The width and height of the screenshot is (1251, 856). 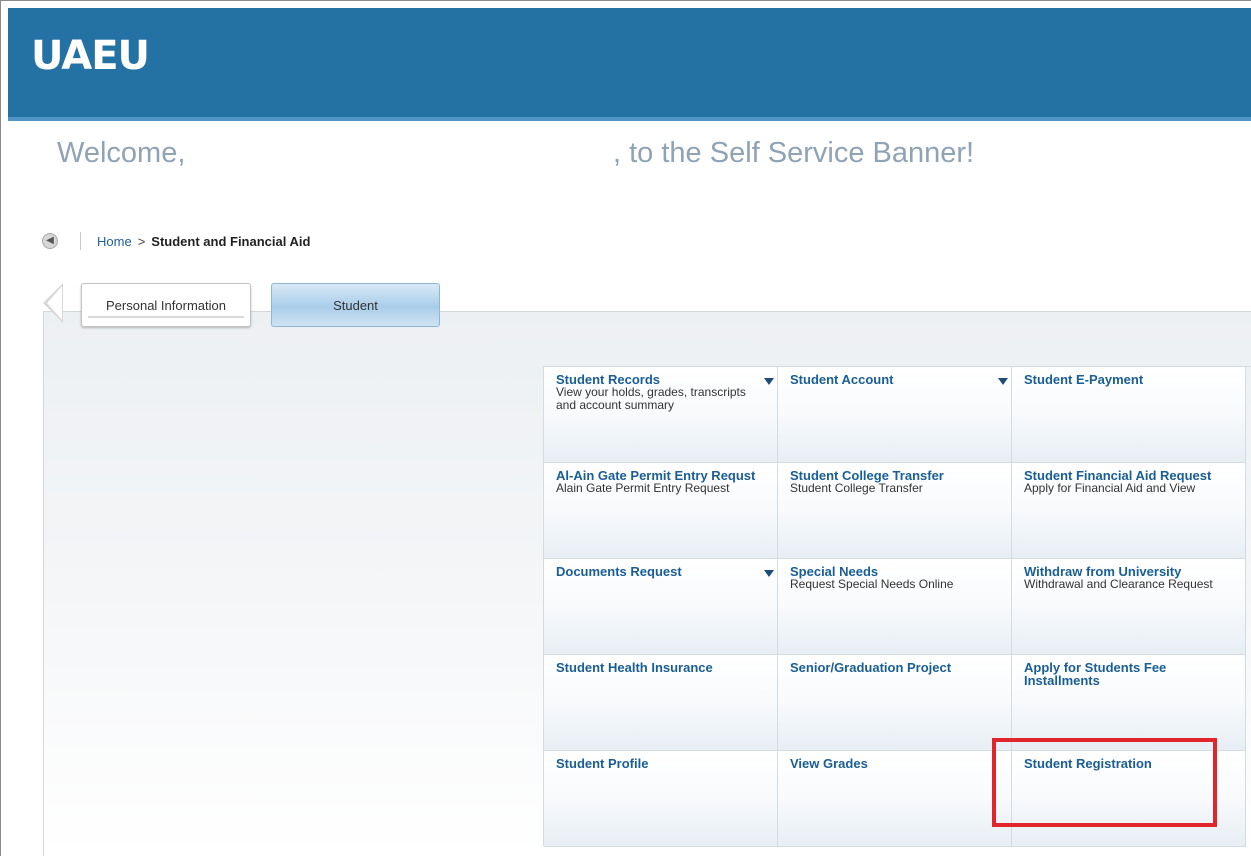 What do you see at coordinates (661, 799) in the screenshot?
I see `tile-student-profile: Student Profile` at bounding box center [661, 799].